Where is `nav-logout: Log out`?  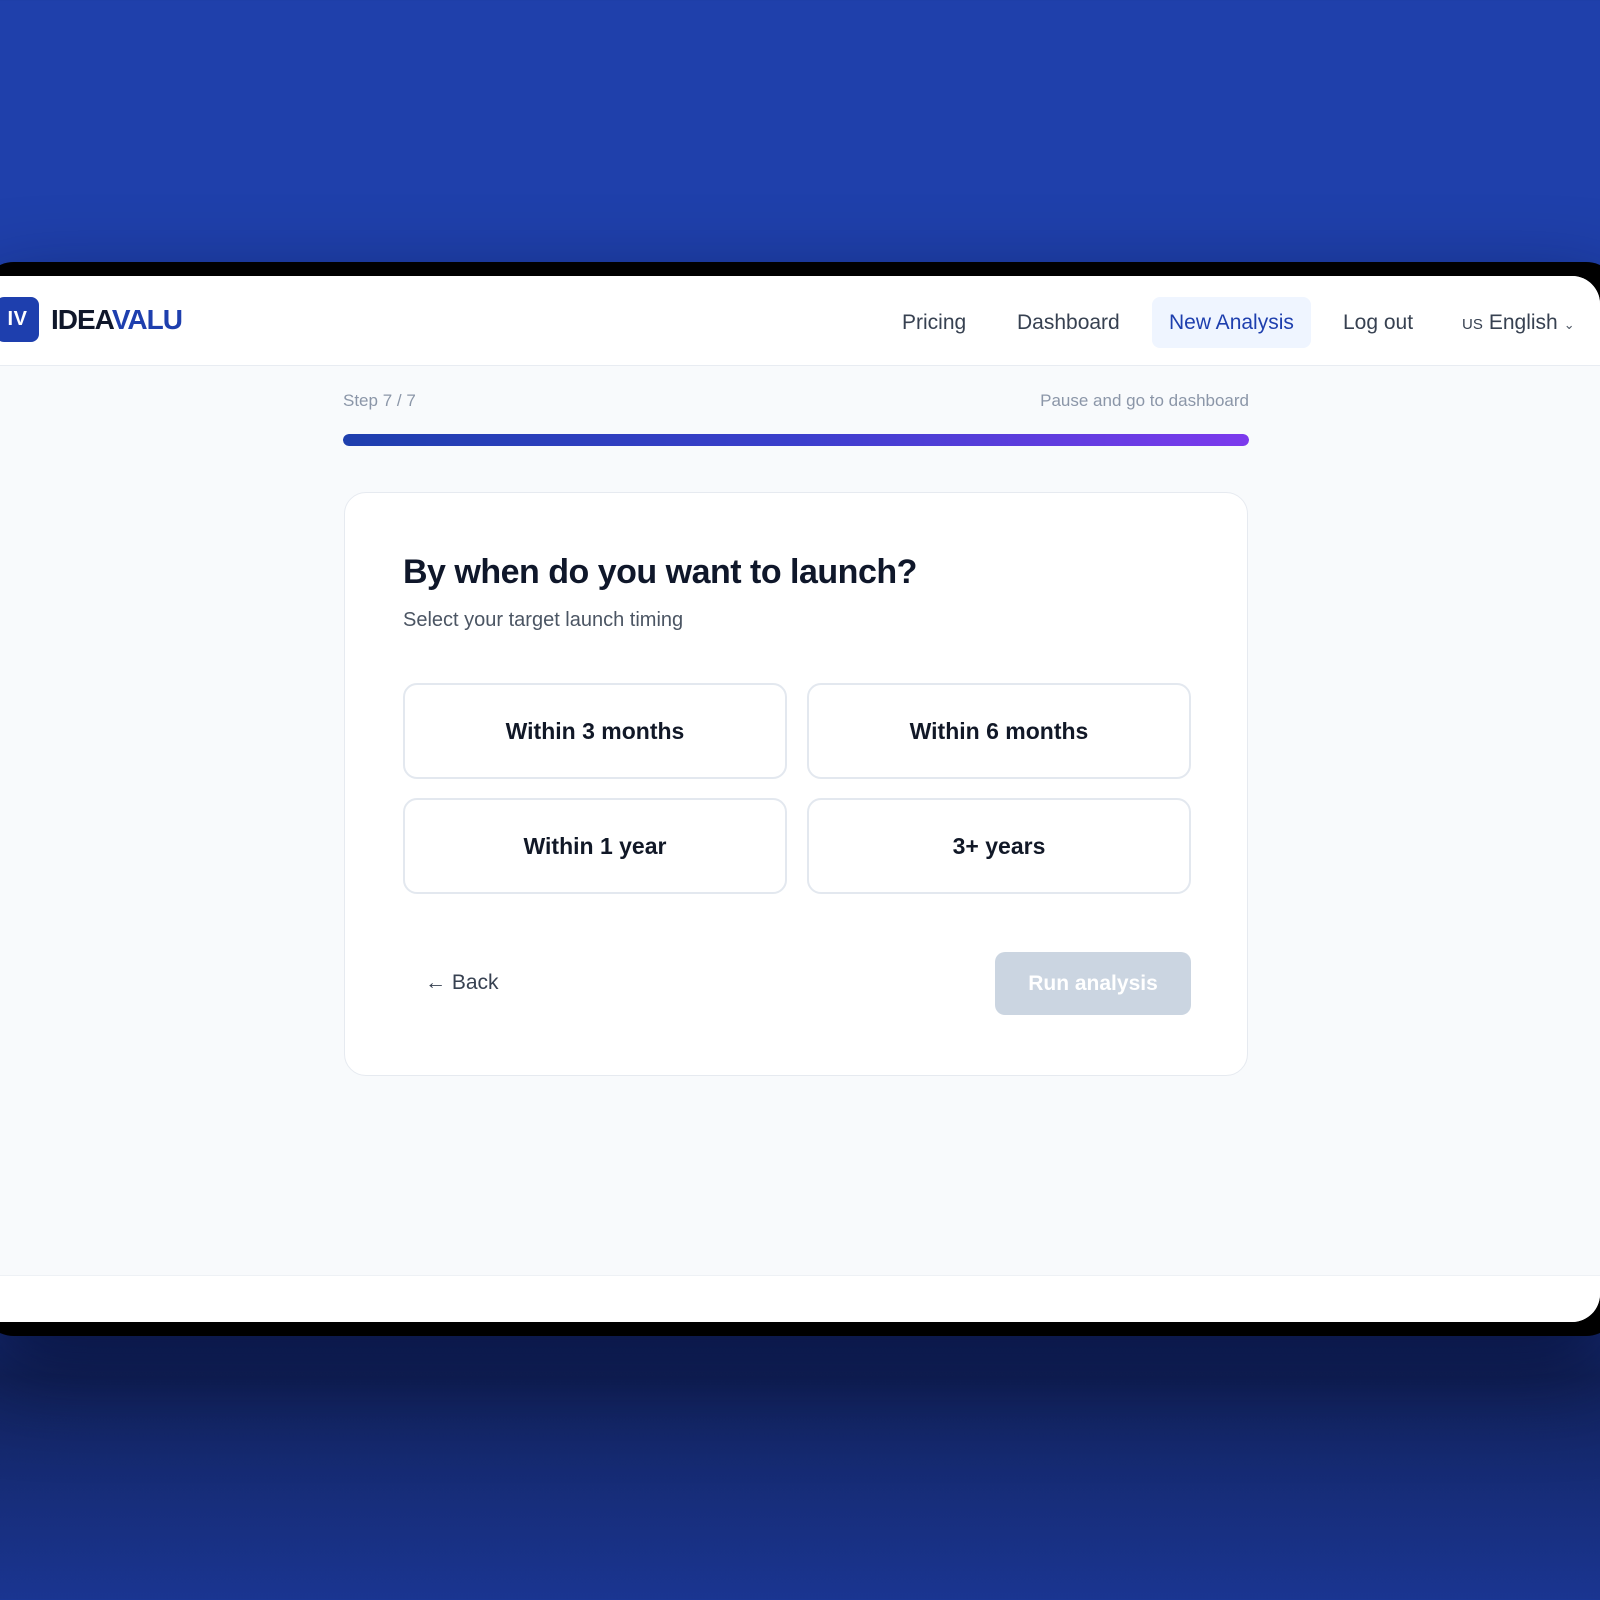 nav-logout: Log out is located at coordinates (1378, 322).